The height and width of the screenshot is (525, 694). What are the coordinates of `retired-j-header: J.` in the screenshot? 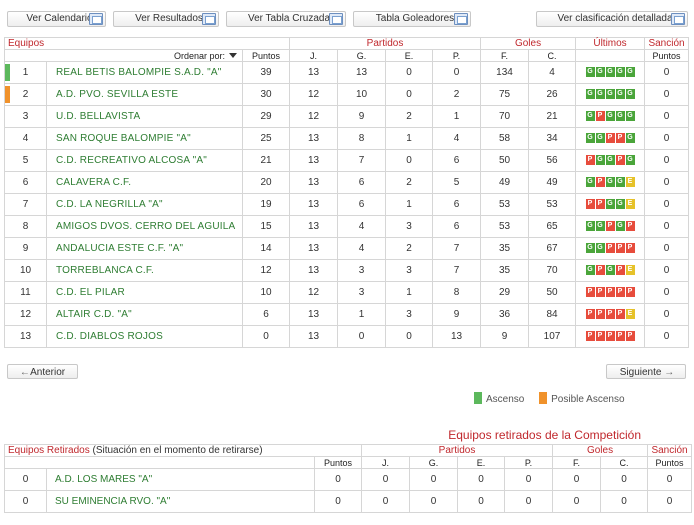 It's located at (386, 462).